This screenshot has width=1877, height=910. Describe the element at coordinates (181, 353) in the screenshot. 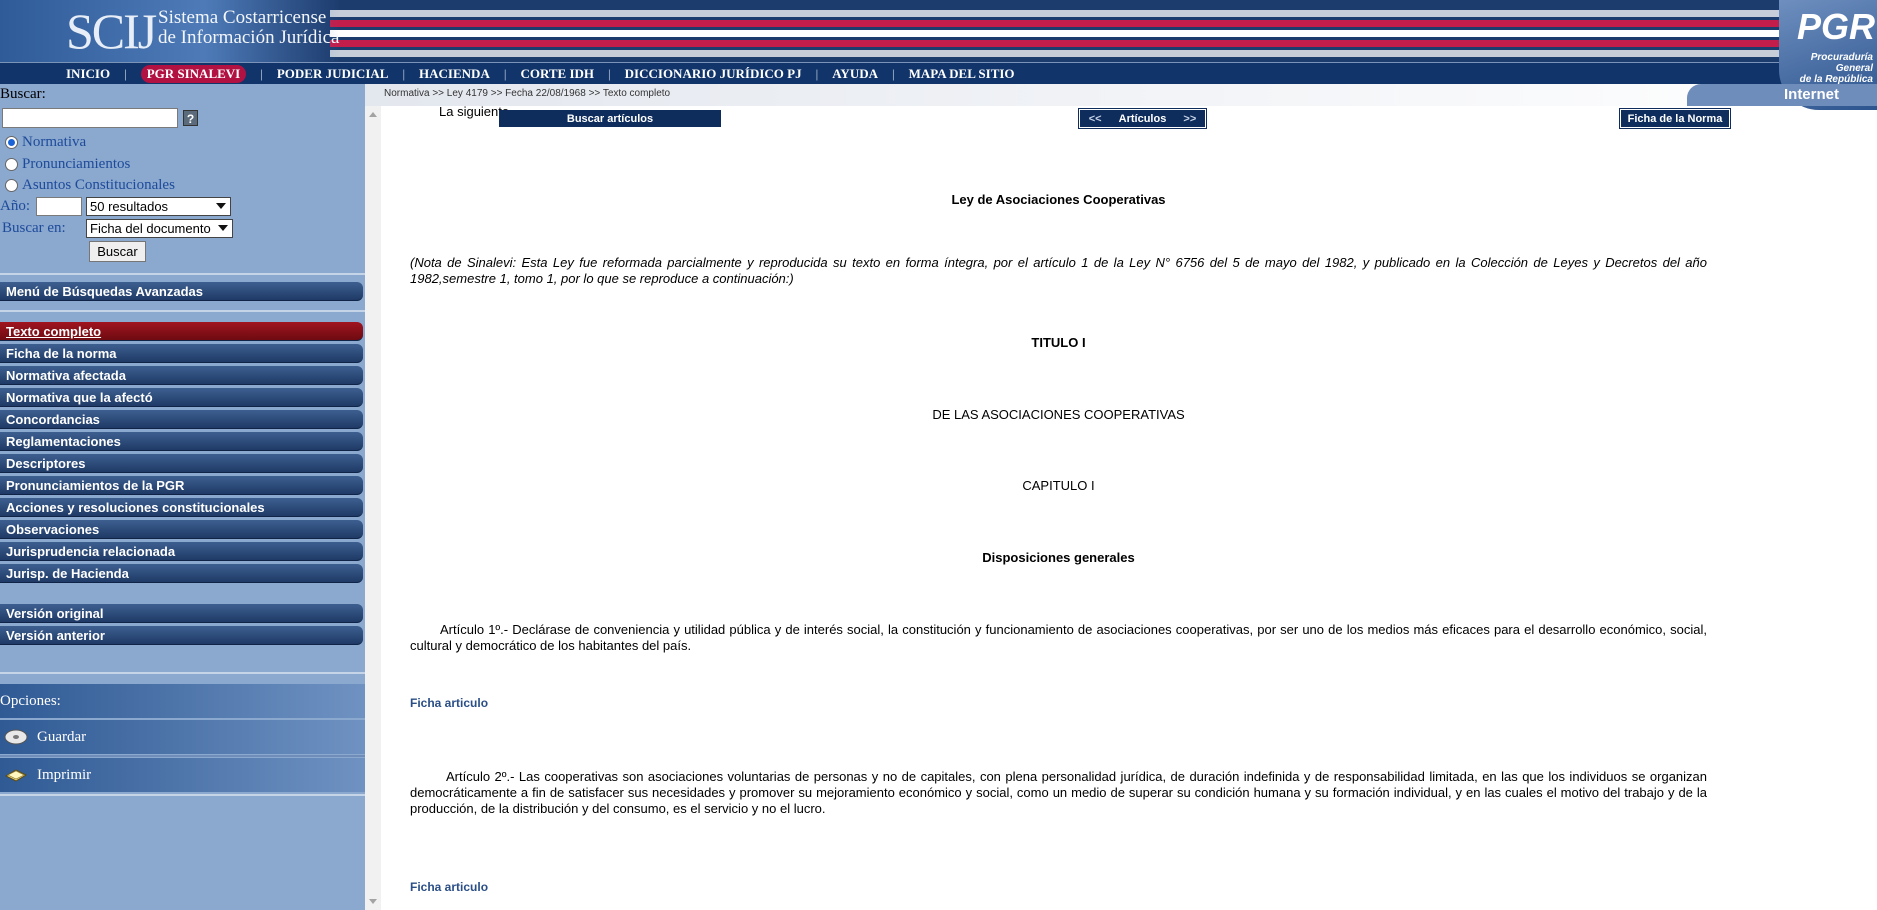

I see `sidebar-item-ficha-norma: Ficha de la norma` at that location.